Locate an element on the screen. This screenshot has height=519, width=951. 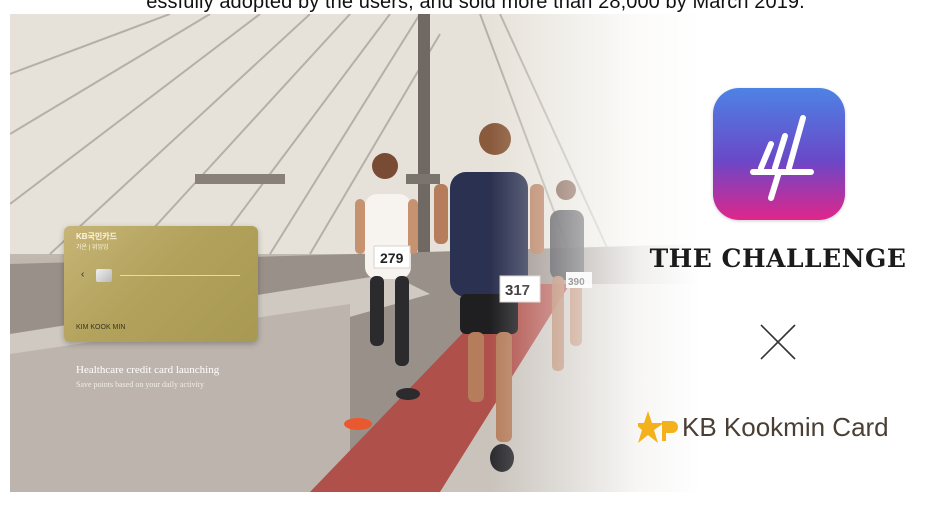
cross-icon is located at coordinates (778, 342).